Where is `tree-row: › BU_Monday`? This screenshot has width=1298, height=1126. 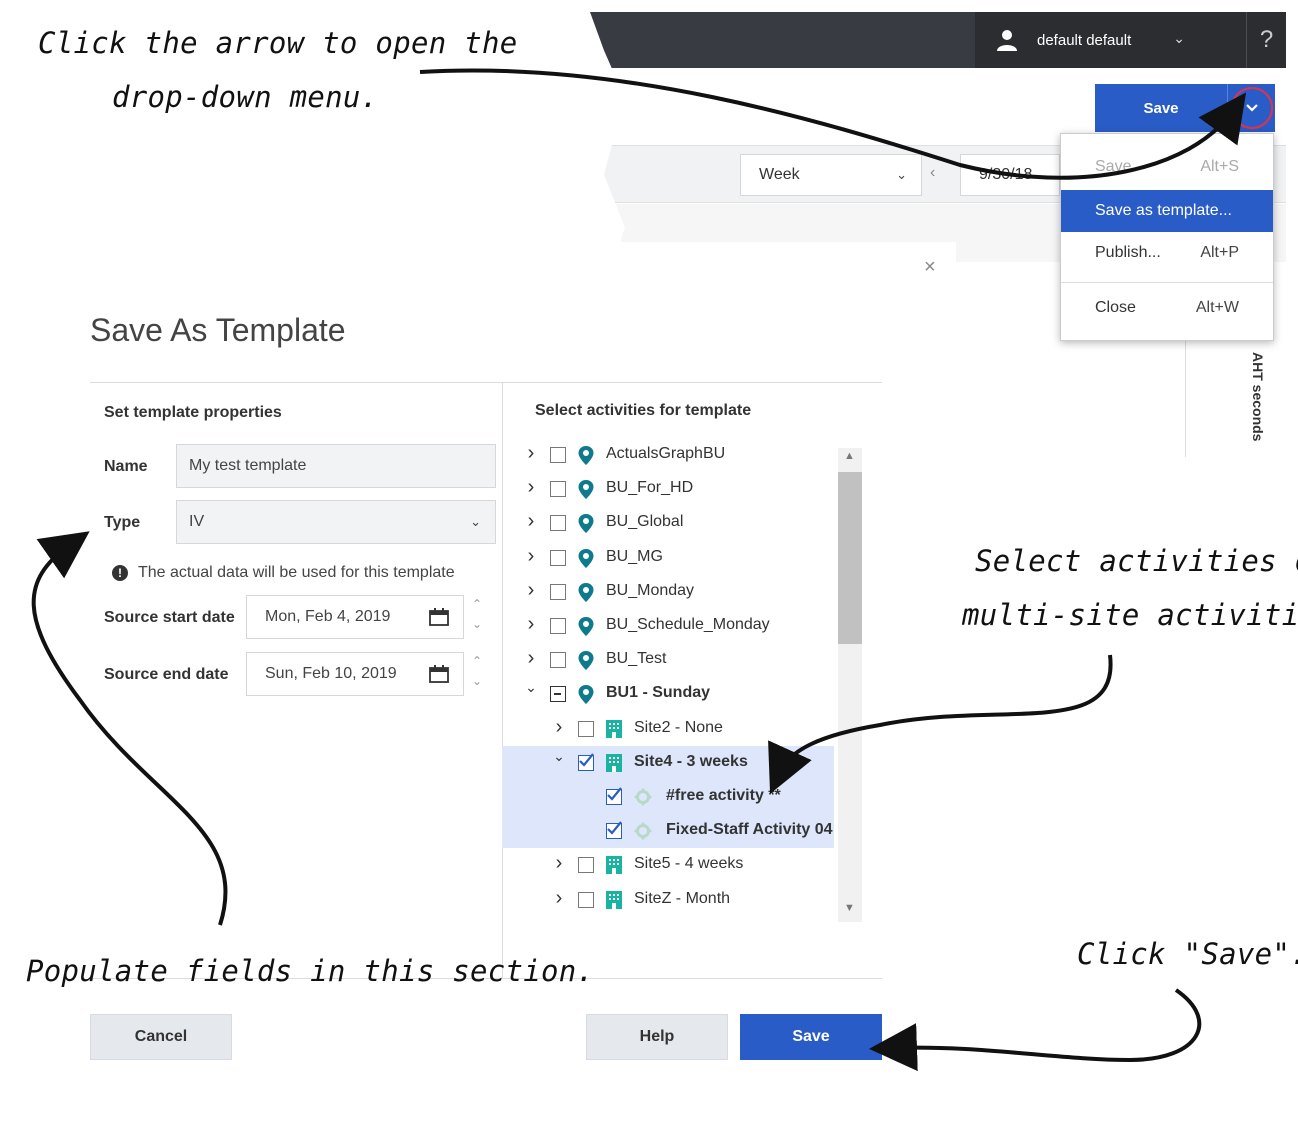 tree-row: › BU_Monday is located at coordinates (668, 592).